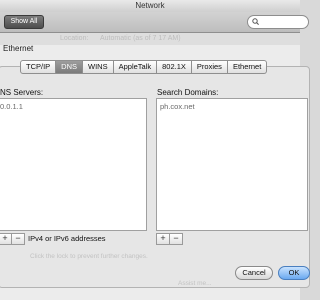  What do you see at coordinates (294, 273) in the screenshot?
I see `ok-button: OK` at bounding box center [294, 273].